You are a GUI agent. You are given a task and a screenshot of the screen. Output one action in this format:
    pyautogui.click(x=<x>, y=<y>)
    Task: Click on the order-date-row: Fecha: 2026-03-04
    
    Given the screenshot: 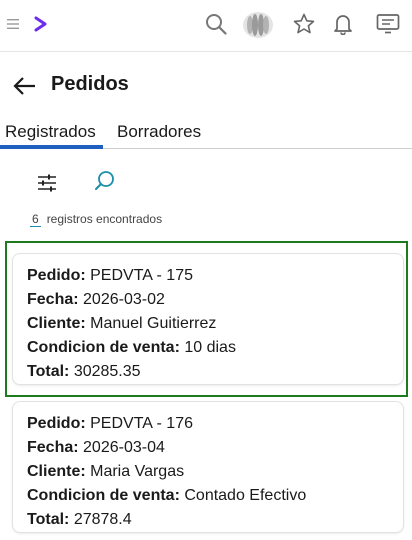 What is the action you would take?
    pyautogui.click(x=215, y=448)
    